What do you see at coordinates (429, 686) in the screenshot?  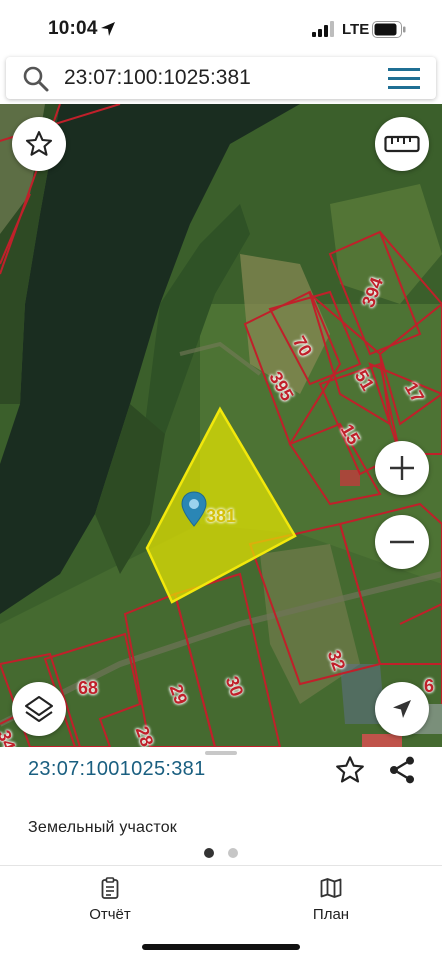 I see `parcel-label: 6` at bounding box center [429, 686].